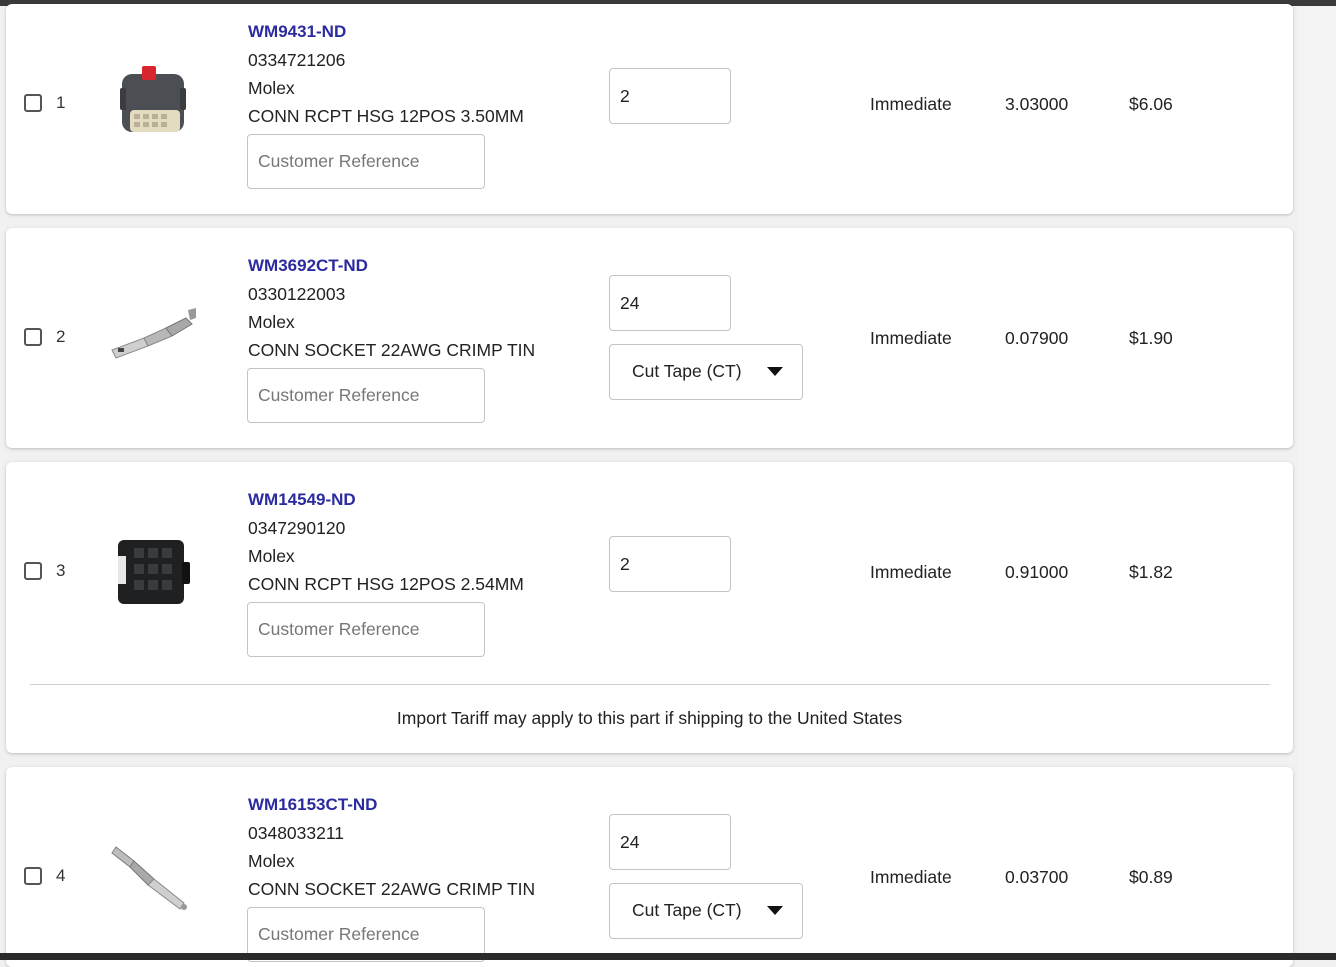 This screenshot has height=967, width=1336. What do you see at coordinates (61, 102) in the screenshot?
I see `item-index: 1` at bounding box center [61, 102].